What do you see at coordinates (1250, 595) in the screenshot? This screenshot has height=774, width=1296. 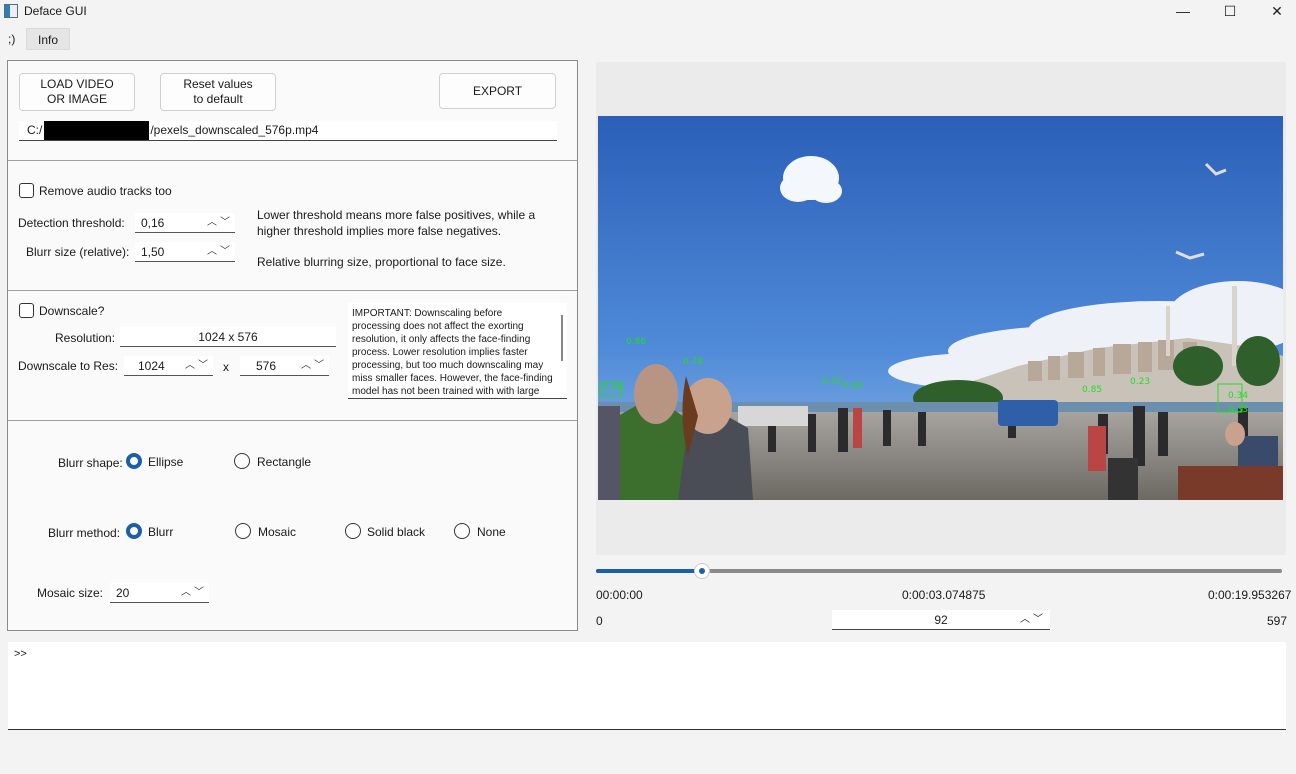 I see `time-end: 0:00:19.953267` at bounding box center [1250, 595].